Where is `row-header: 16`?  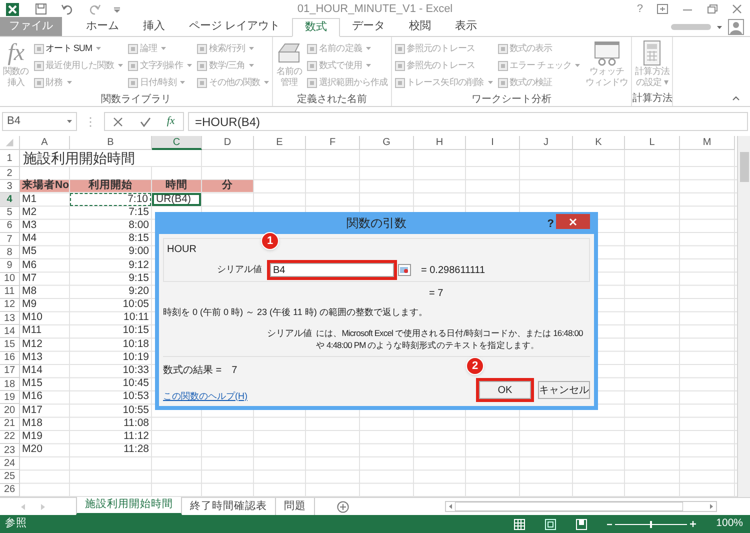
row-header: 16 is located at coordinates (10, 358).